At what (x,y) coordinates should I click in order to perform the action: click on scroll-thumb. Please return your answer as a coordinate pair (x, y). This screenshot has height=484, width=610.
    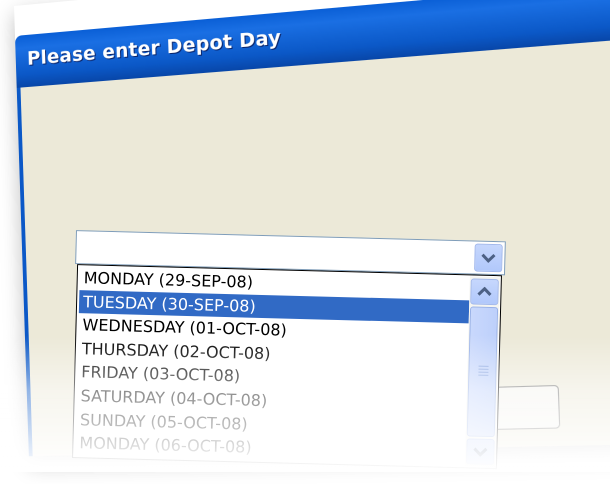
    Looking at the image, I should click on (482, 372).